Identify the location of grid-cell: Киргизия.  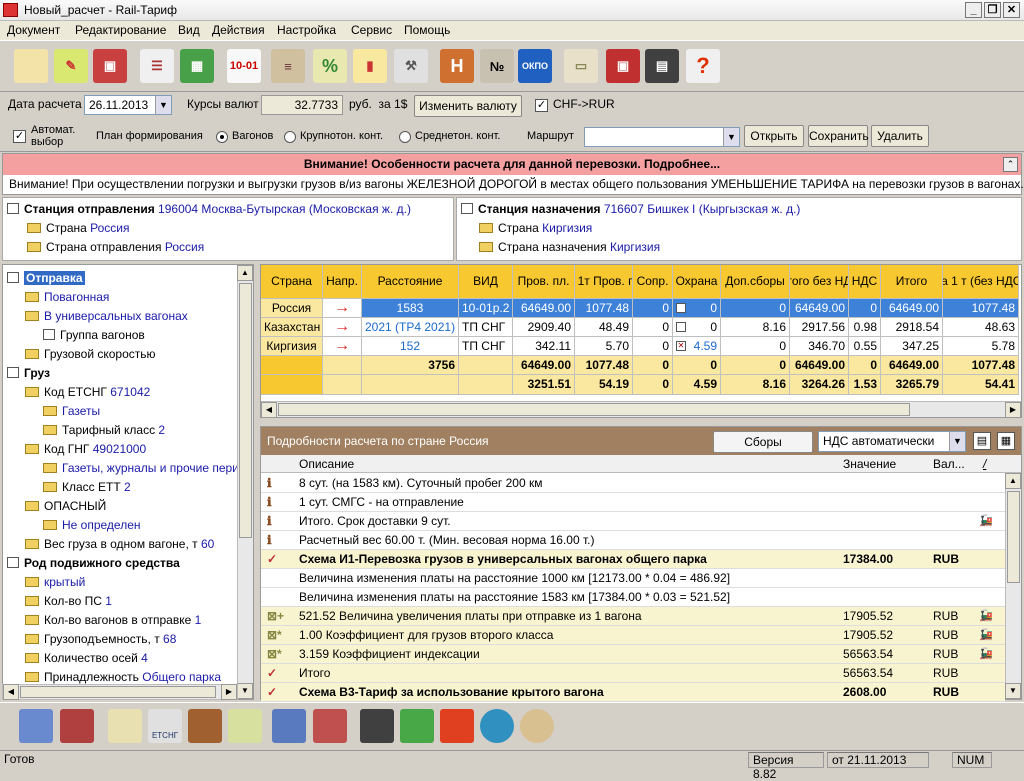
(292, 346).